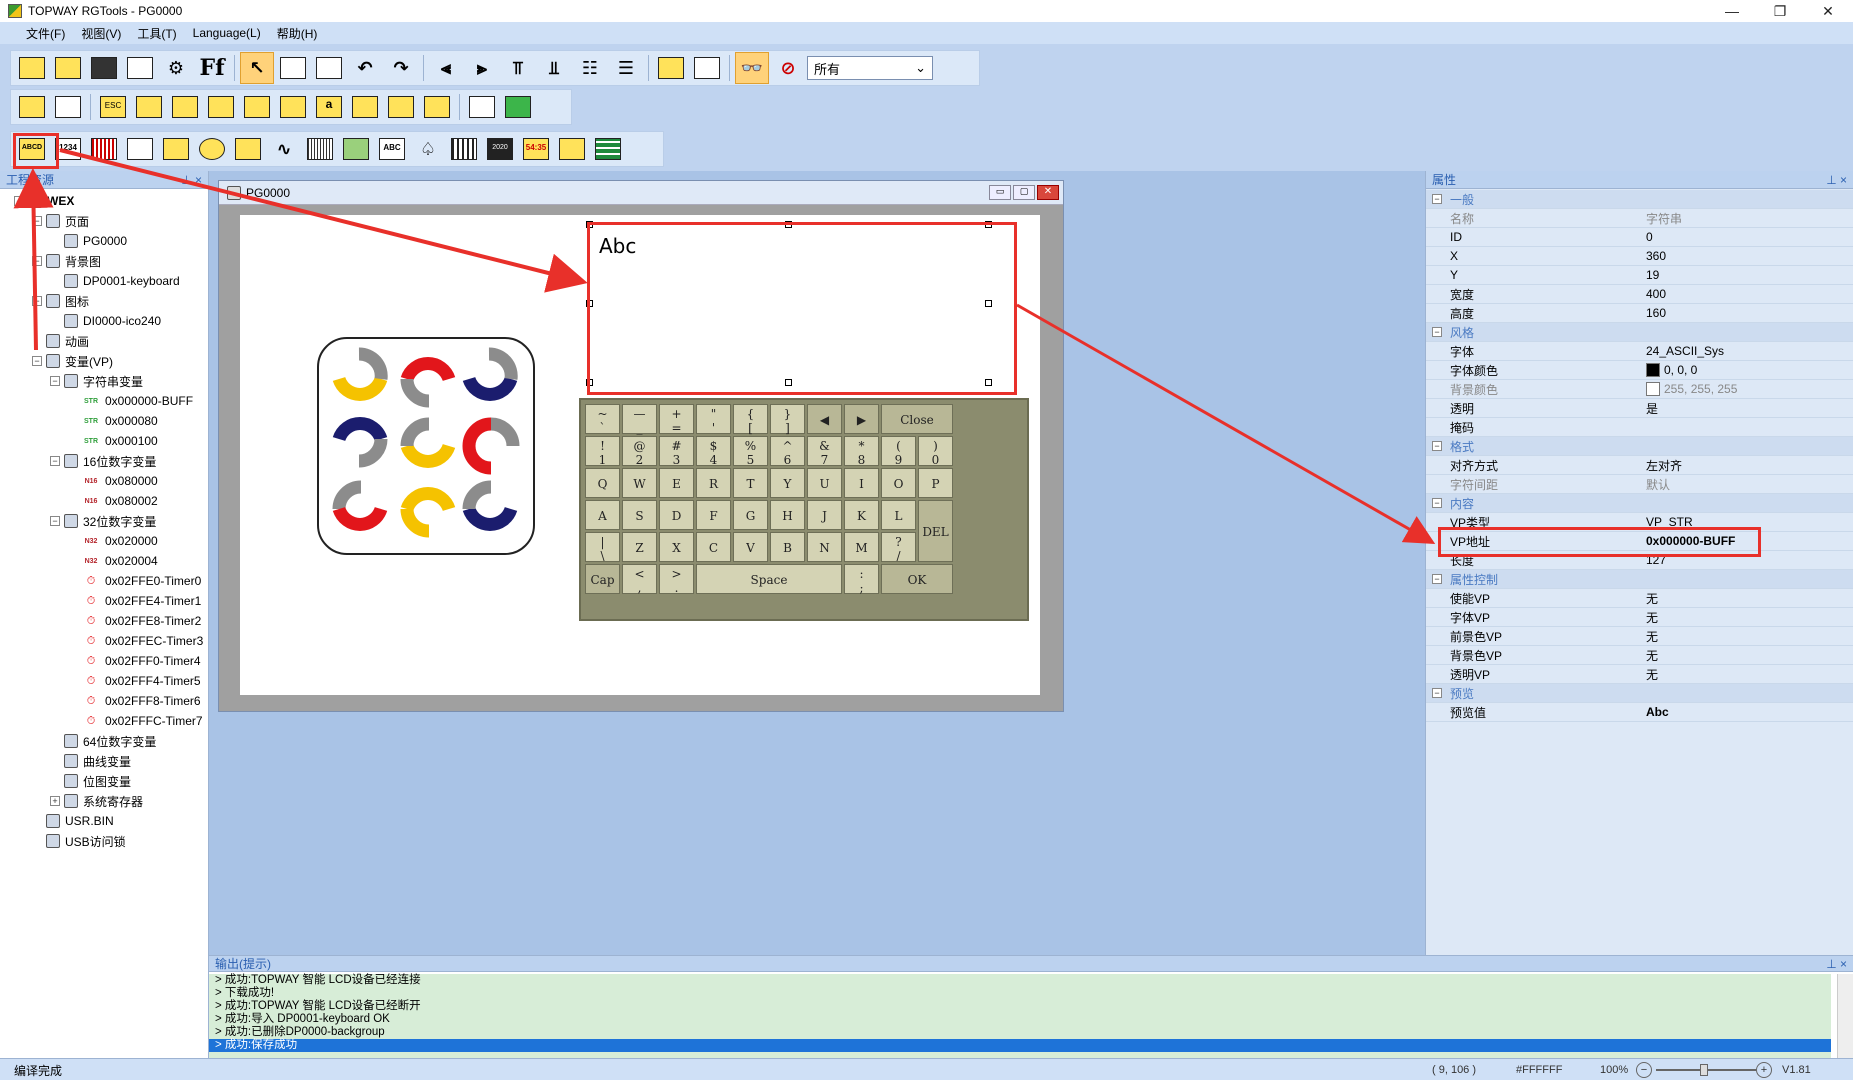  I want to click on tree-item: ⏱ 0x02FFF0-Timer4, so click(134, 661).